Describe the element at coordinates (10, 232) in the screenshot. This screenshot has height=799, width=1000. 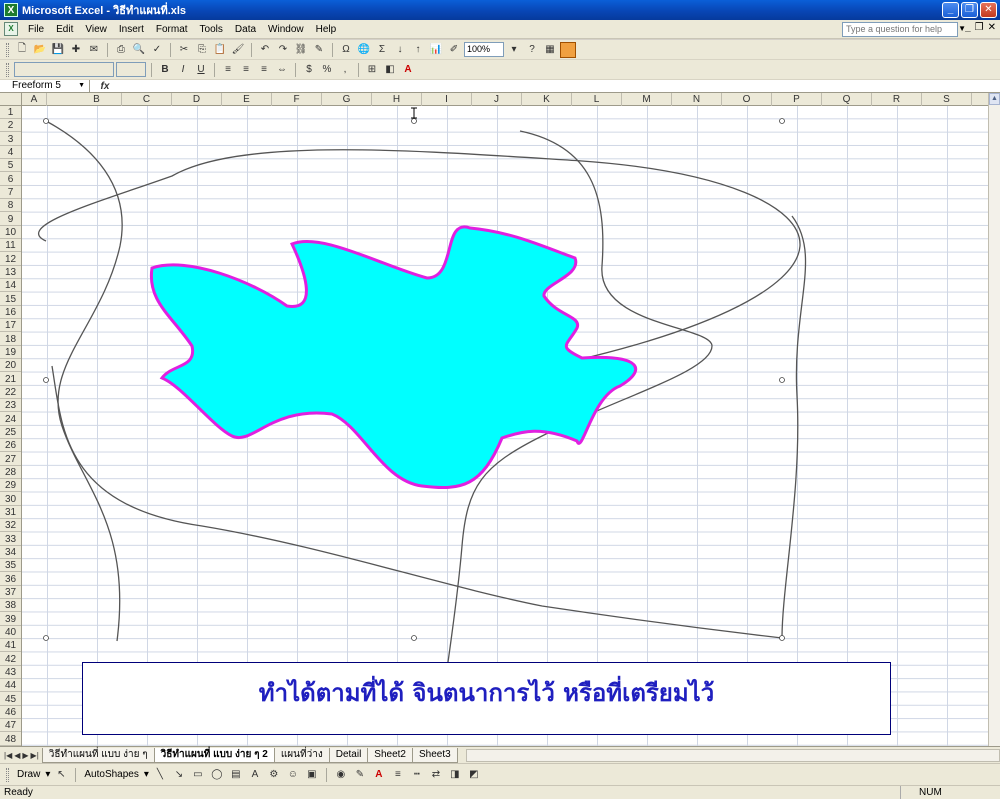
I see `row-header-10: 10` at that location.